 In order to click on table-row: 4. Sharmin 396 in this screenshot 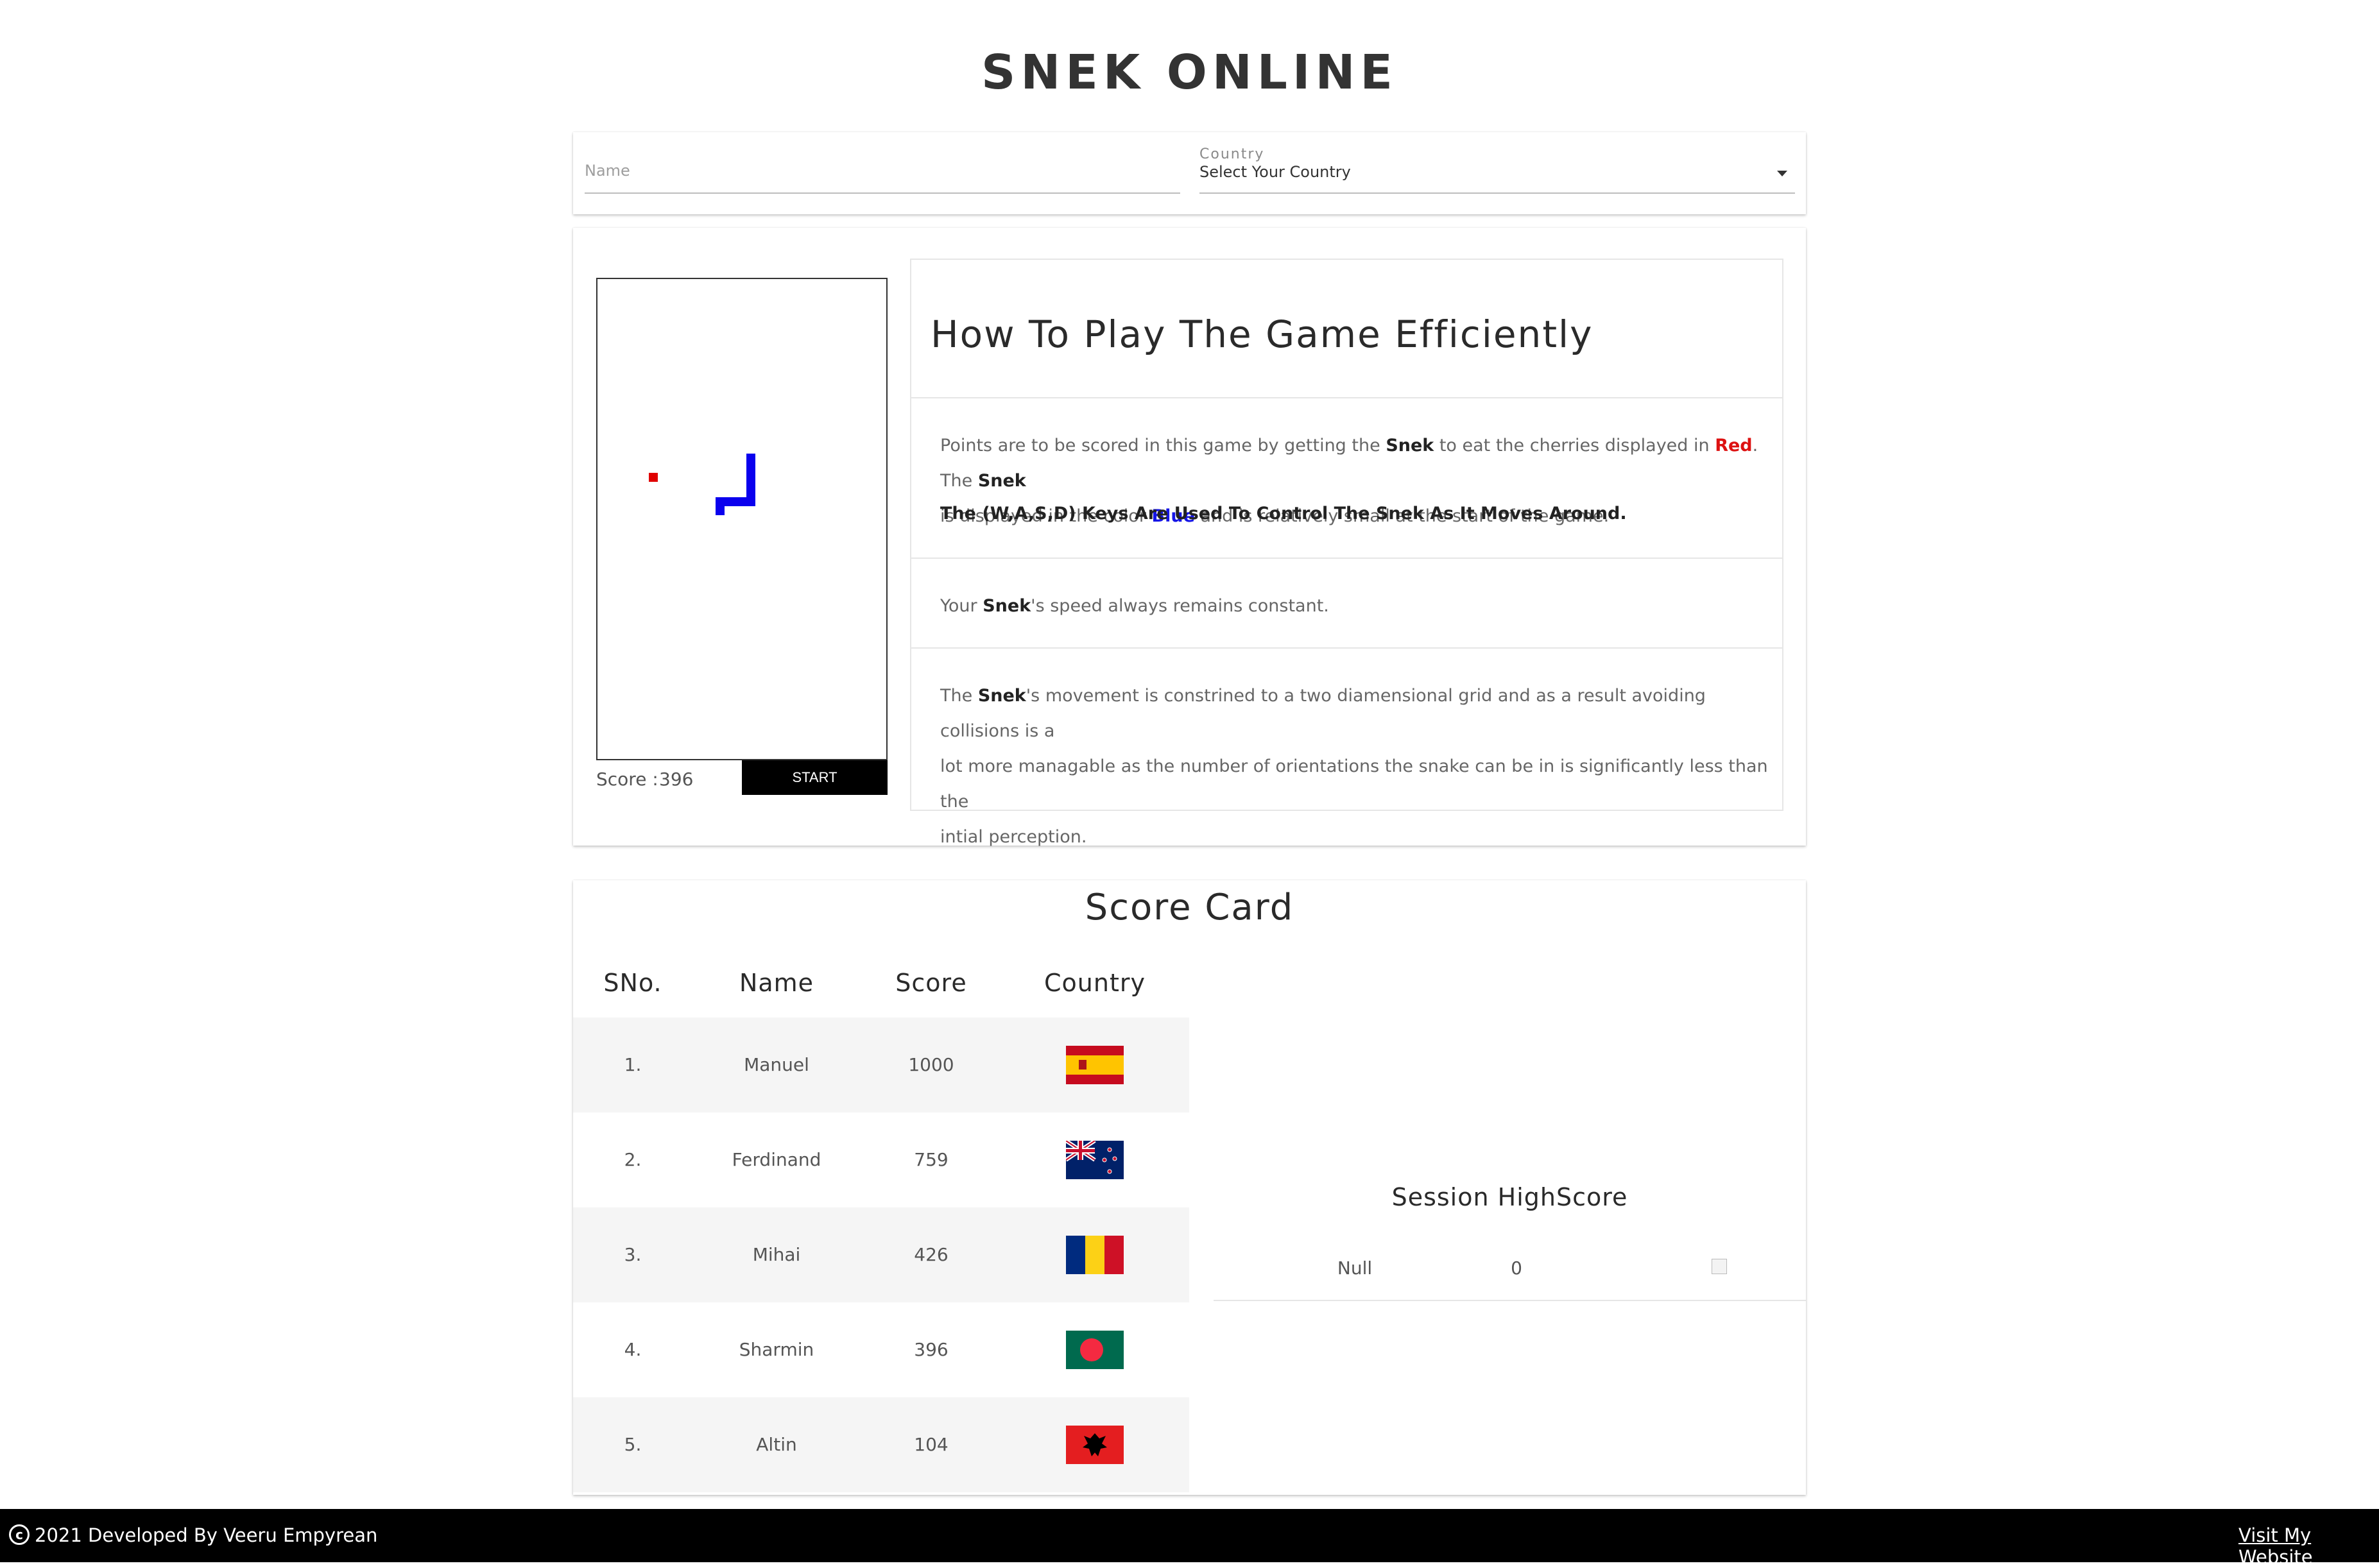, I will do `click(881, 1349)`.